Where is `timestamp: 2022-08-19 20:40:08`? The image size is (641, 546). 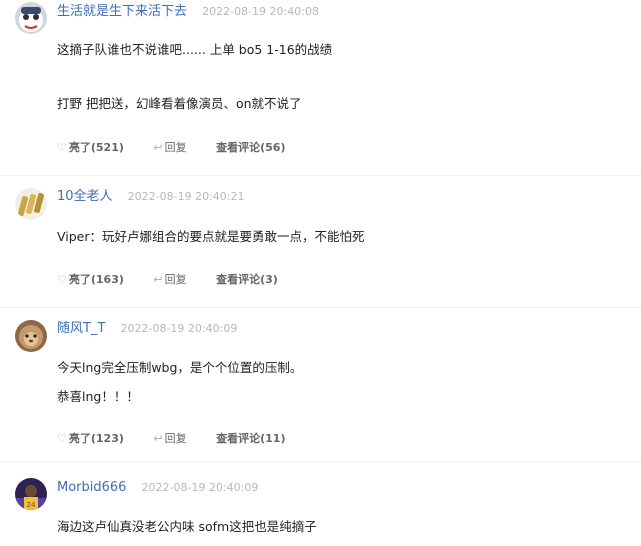
timestamp: 2022-08-19 20:40:08 is located at coordinates (260, 11).